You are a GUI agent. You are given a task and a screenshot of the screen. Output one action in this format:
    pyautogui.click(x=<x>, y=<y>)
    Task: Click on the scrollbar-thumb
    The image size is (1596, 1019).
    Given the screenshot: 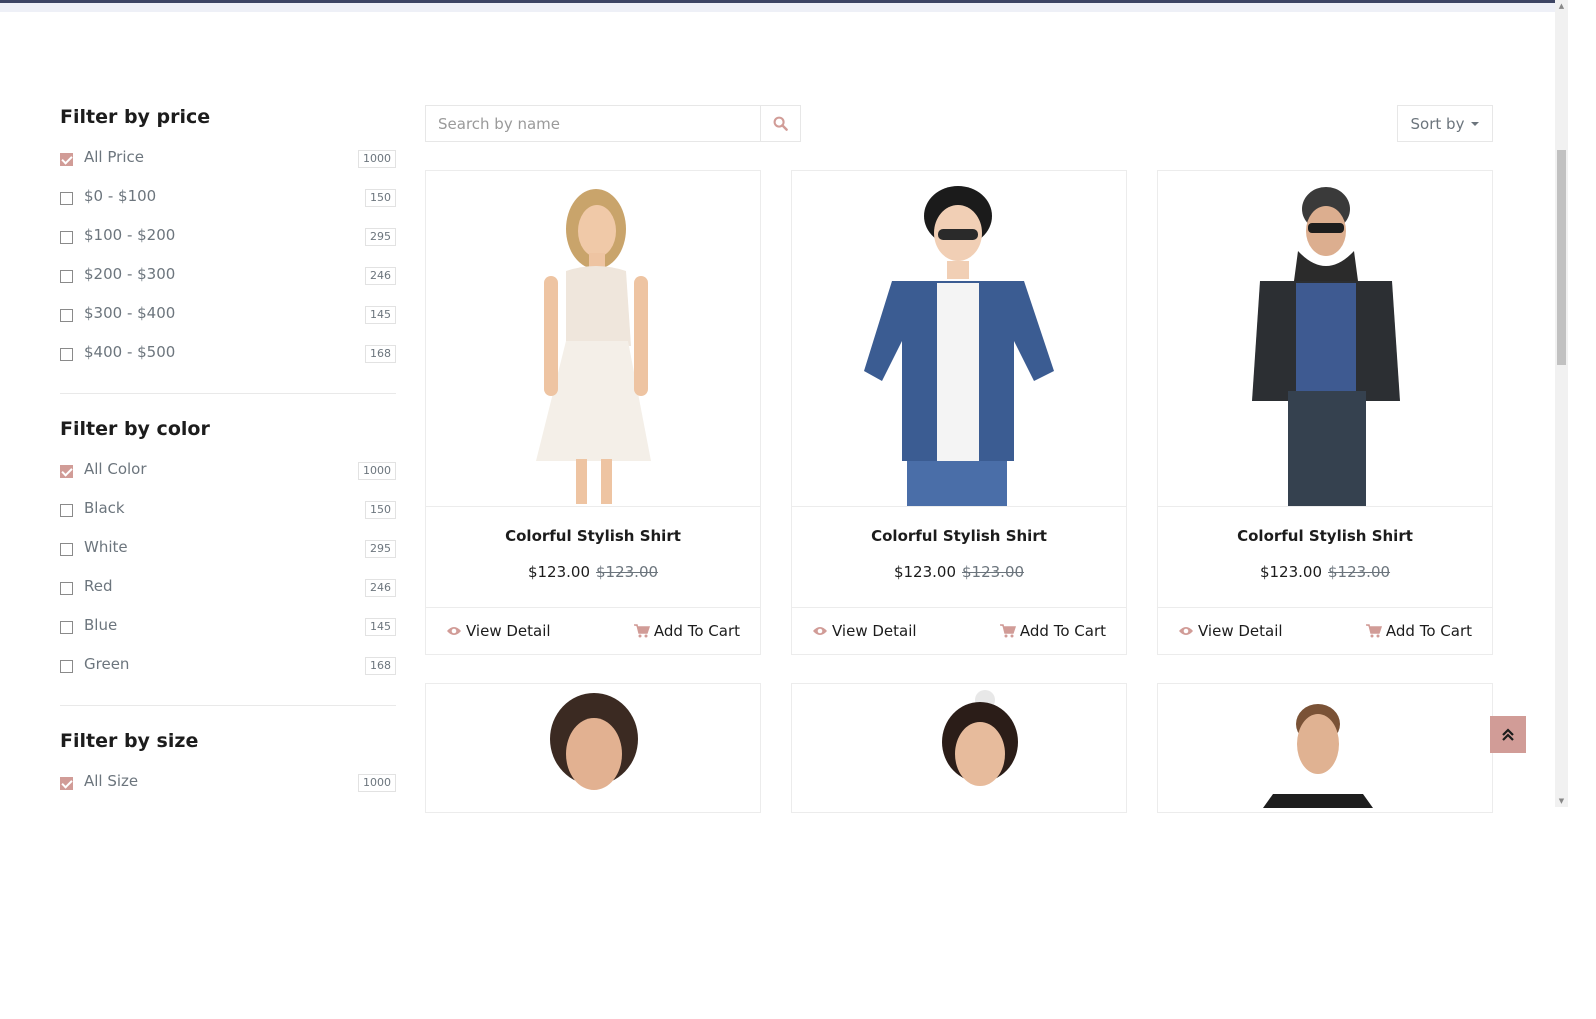 What is the action you would take?
    pyautogui.click(x=1561, y=257)
    